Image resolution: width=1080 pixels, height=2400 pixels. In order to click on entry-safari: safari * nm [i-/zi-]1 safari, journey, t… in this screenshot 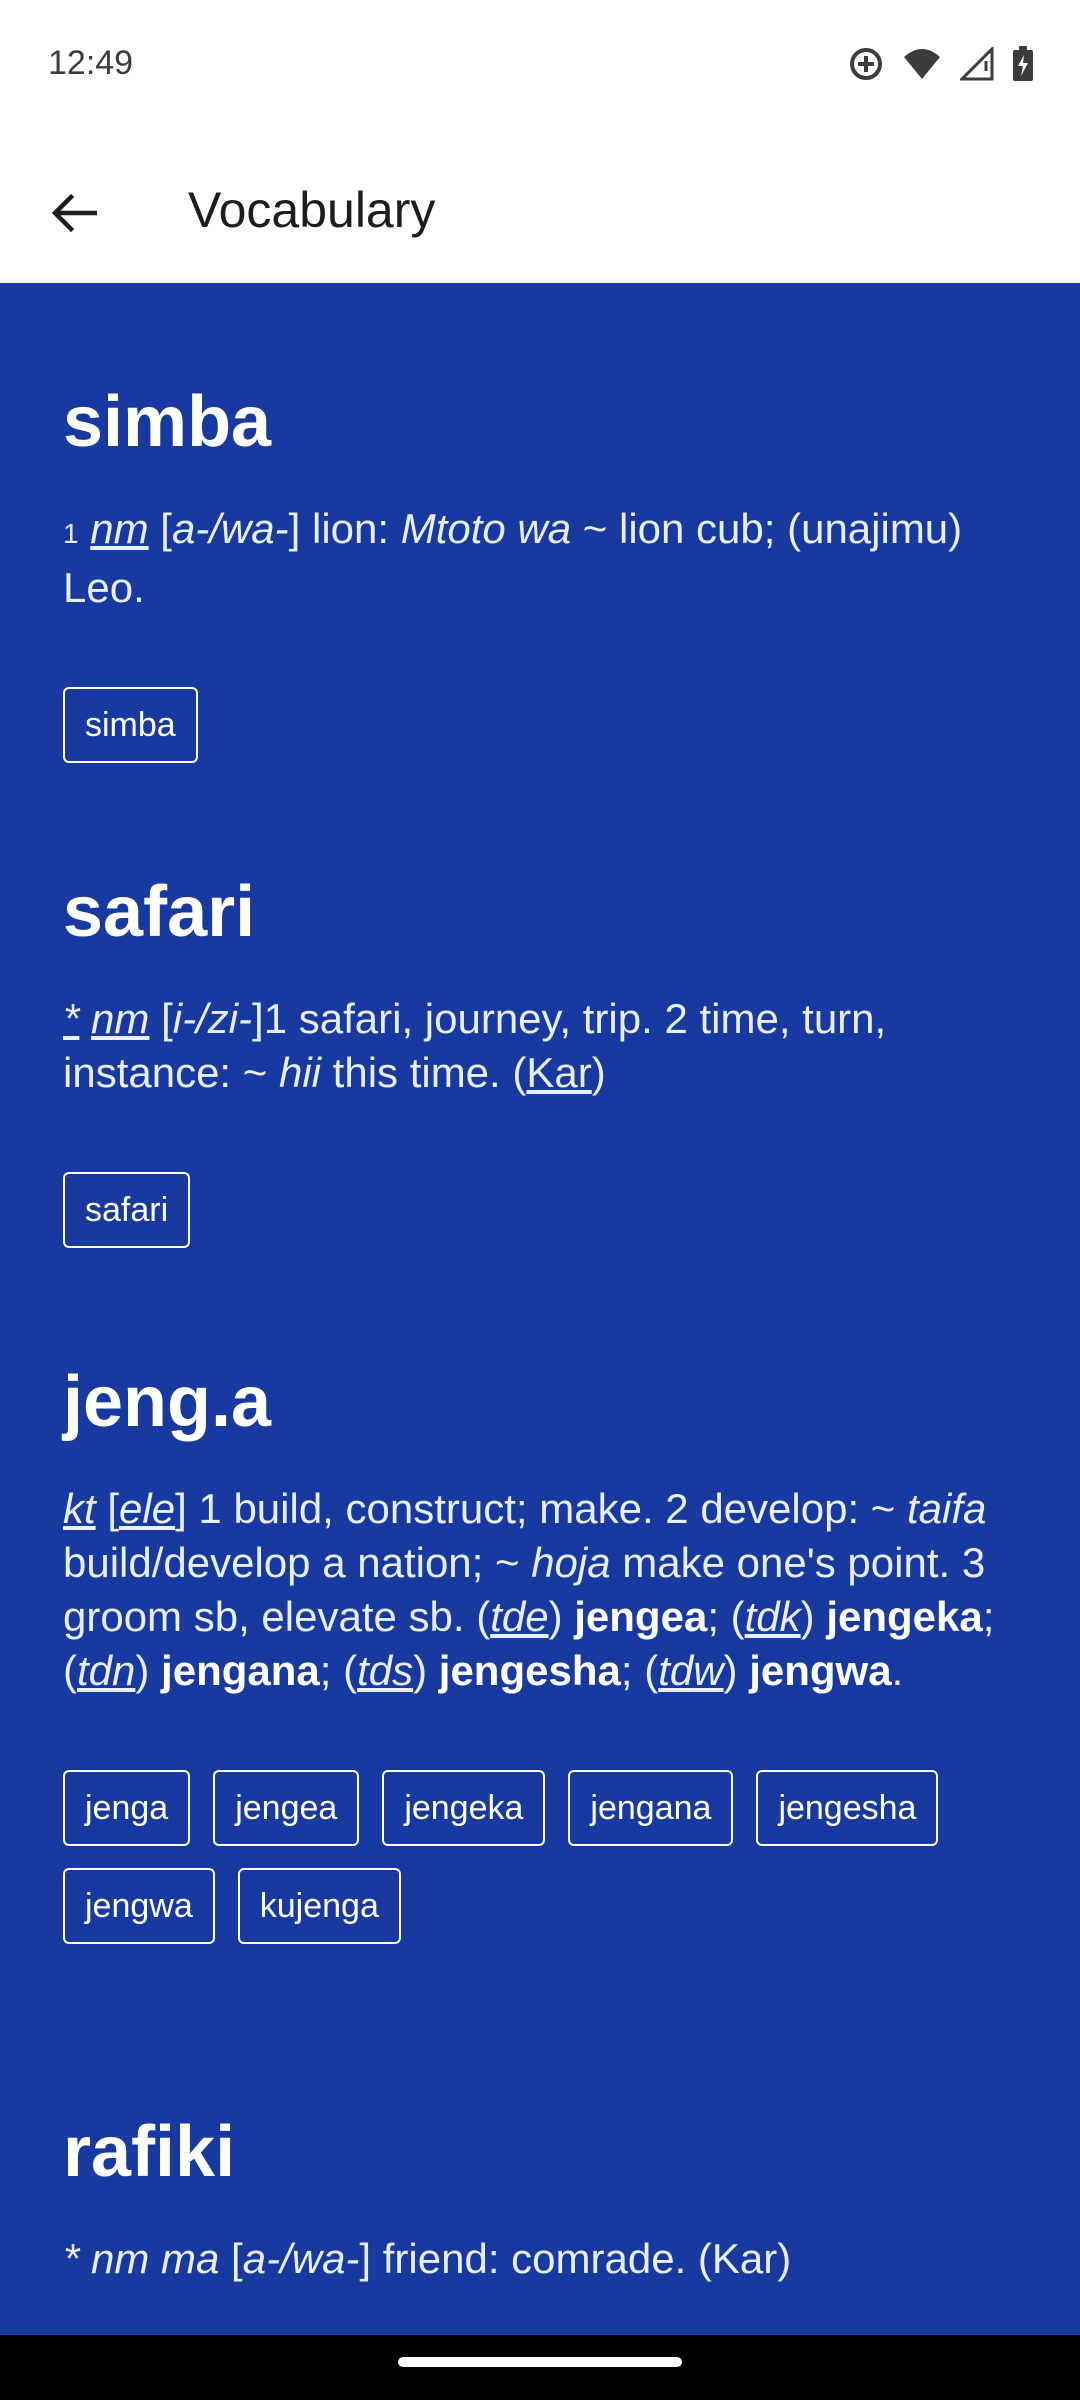, I will do `click(543, 1062)`.